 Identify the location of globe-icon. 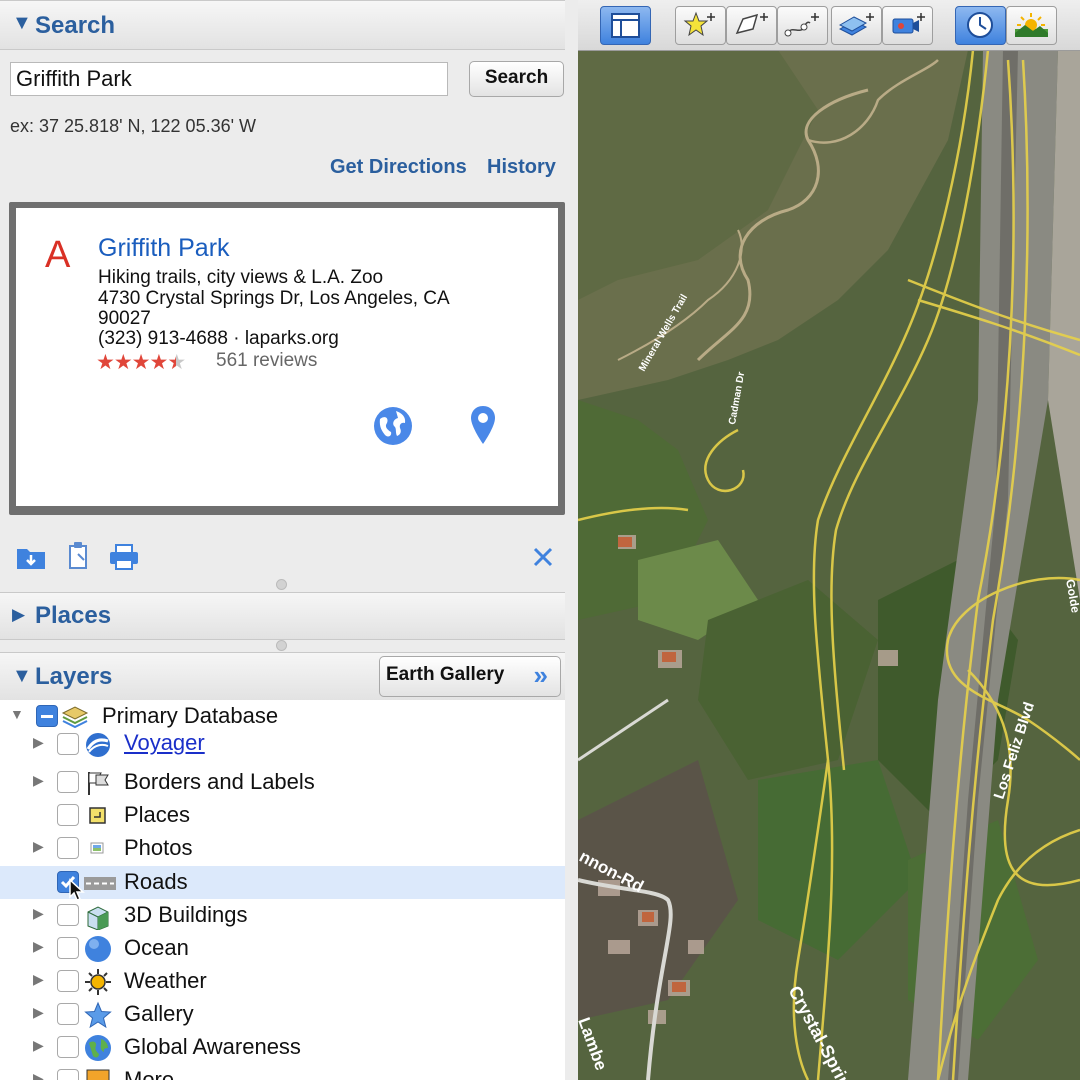
(393, 426).